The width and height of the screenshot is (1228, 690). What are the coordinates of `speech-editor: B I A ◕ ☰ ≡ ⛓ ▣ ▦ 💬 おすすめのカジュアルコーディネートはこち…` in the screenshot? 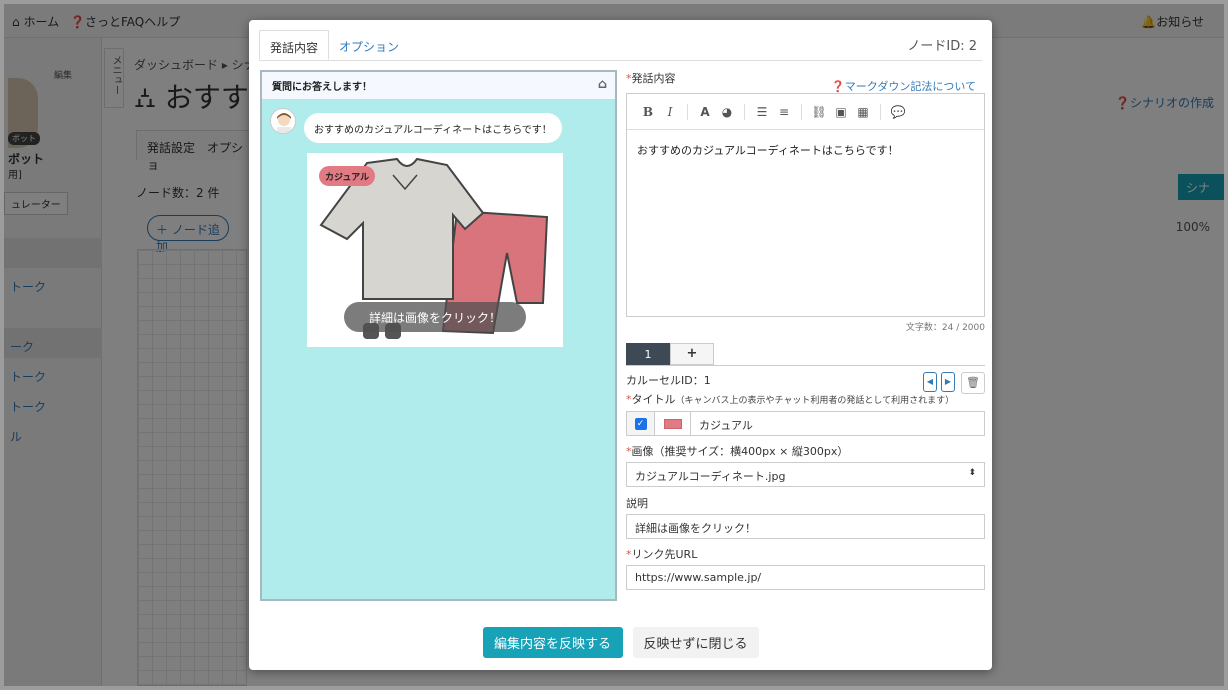 It's located at (805, 205).